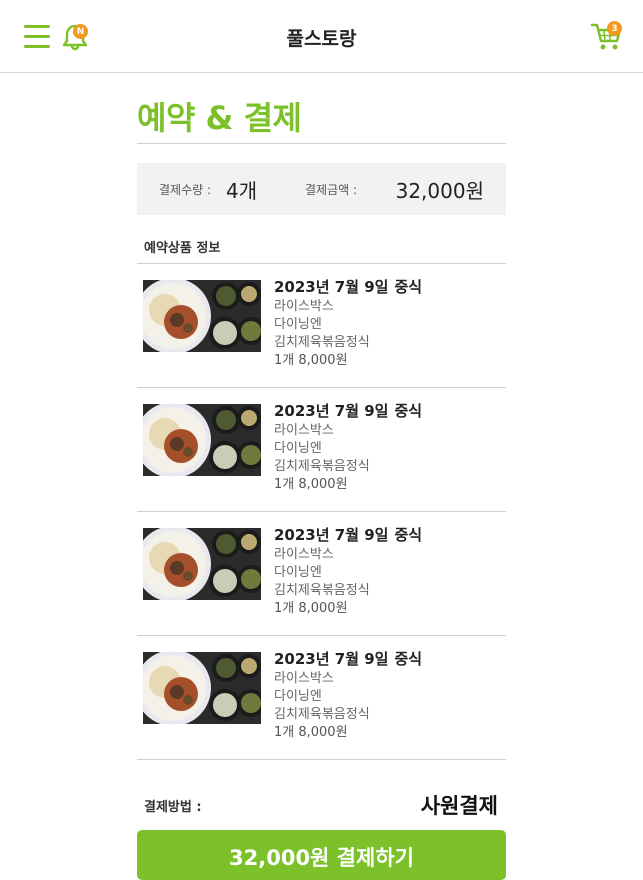  I want to click on app-title: 풀스토랑, so click(321, 39).